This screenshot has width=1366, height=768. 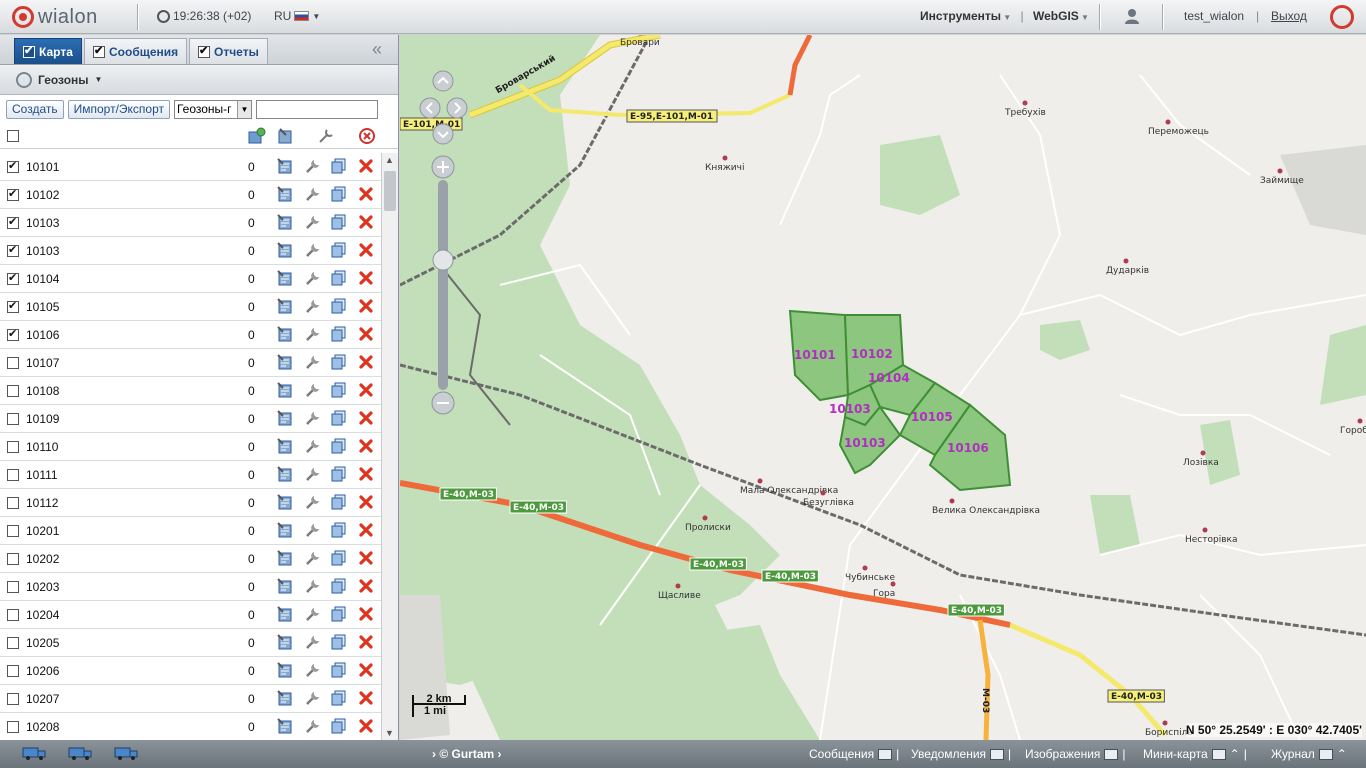 I want to click on tab-messages: Сообщения, so click(x=136, y=51).